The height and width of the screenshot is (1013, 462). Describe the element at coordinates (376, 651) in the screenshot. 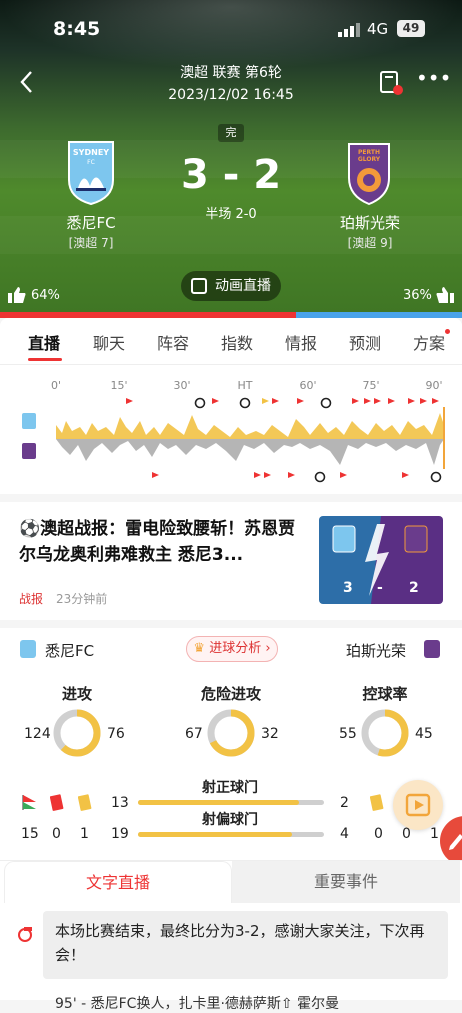

I see `stats-away-name: 珀斯光荣` at that location.